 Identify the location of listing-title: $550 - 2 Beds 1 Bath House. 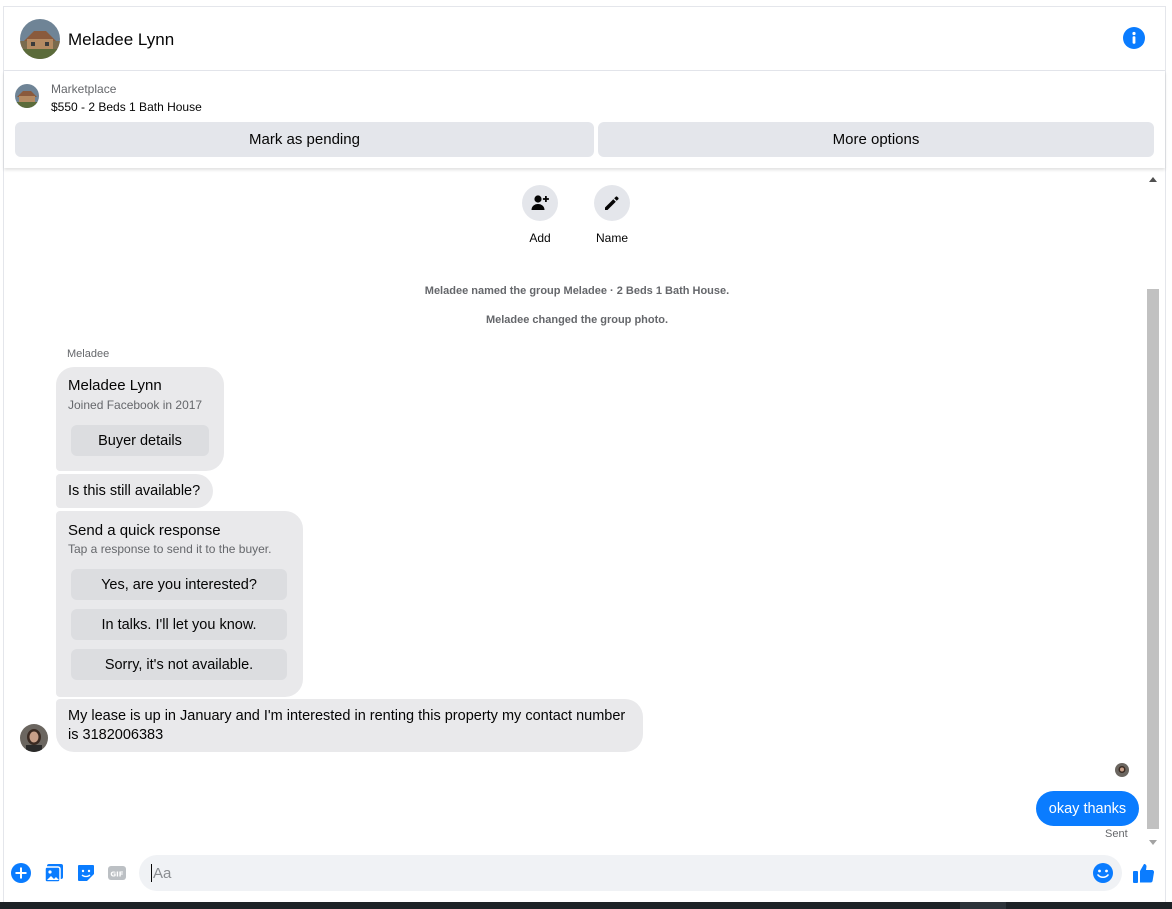
(126, 107).